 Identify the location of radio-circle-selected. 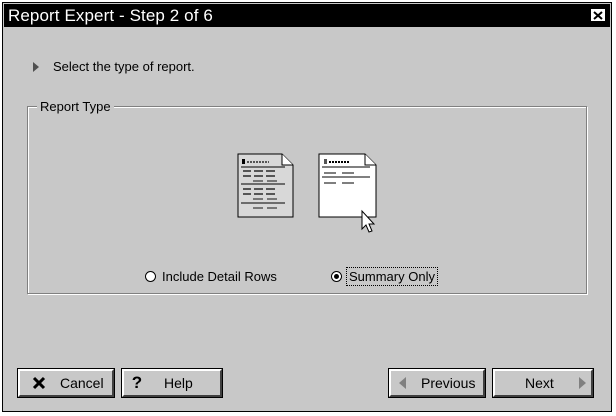
(336, 276).